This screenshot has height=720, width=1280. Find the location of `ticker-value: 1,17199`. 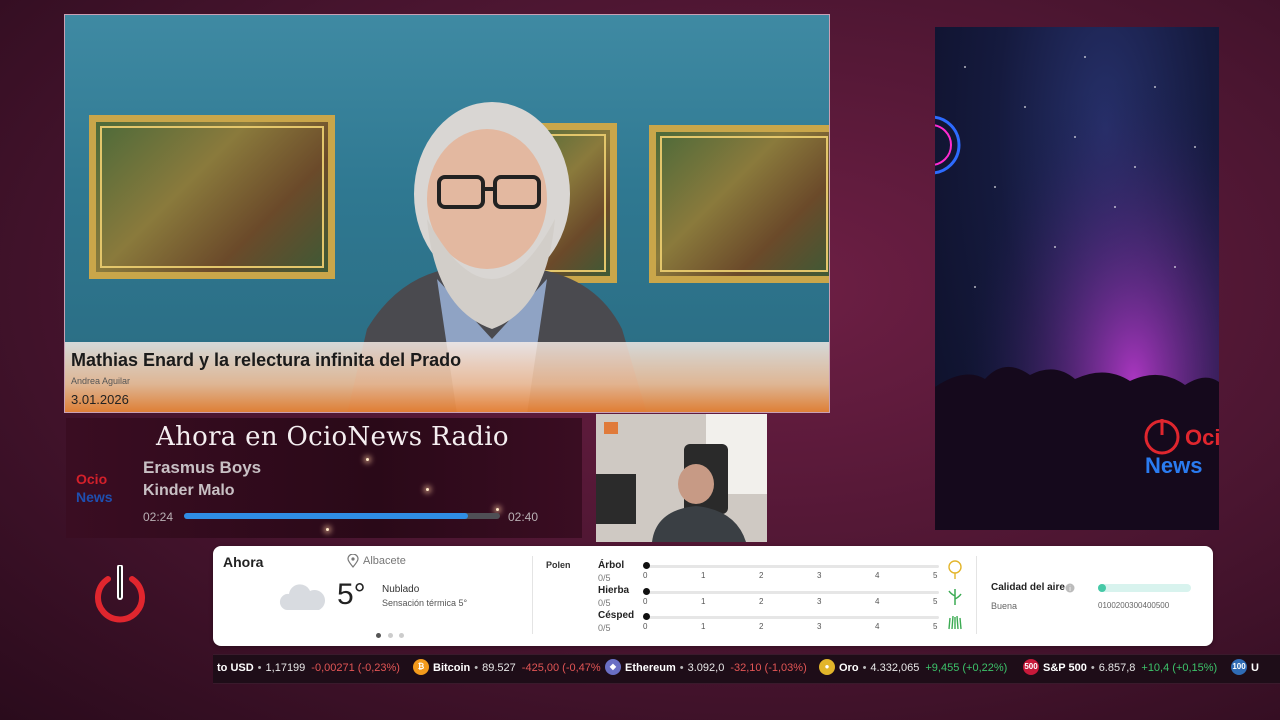

ticker-value: 1,17199 is located at coordinates (285, 668).